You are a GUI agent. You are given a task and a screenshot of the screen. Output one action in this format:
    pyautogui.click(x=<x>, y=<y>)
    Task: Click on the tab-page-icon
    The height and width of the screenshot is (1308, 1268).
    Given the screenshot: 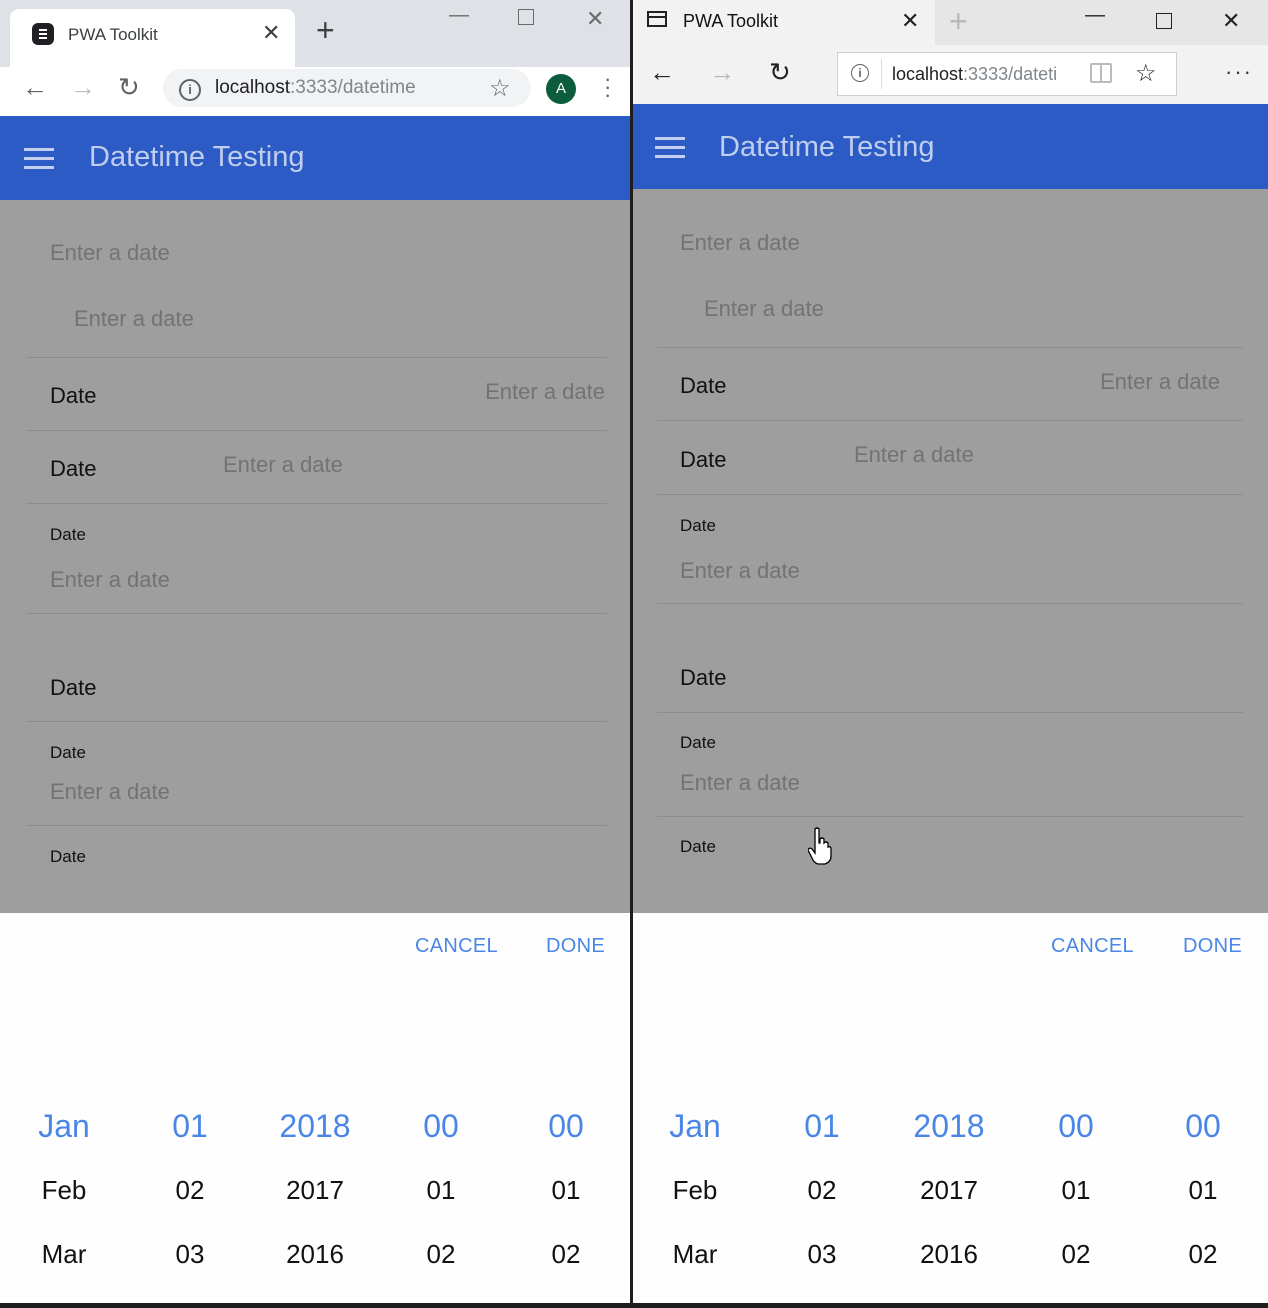 What is the action you would take?
    pyautogui.click(x=657, y=19)
    